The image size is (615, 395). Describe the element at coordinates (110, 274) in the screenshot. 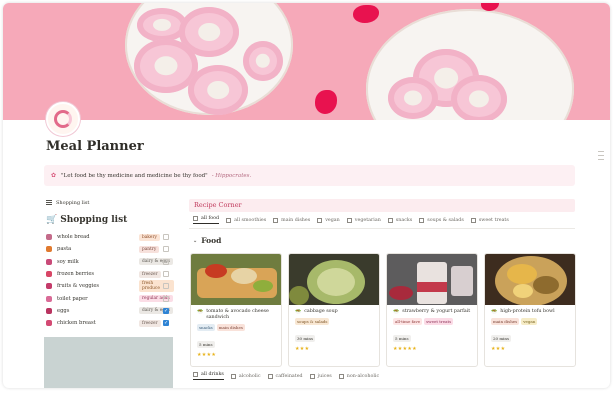

I see `list-item: frozen berries freezer` at that location.